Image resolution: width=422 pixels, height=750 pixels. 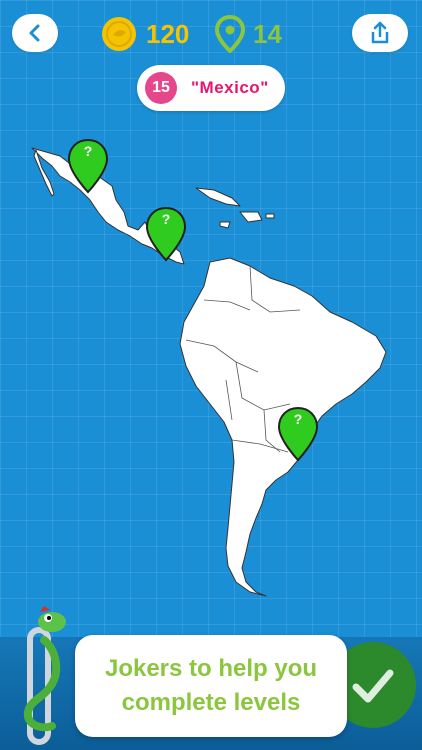 I want to click on lizard-head, so click(x=52, y=622).